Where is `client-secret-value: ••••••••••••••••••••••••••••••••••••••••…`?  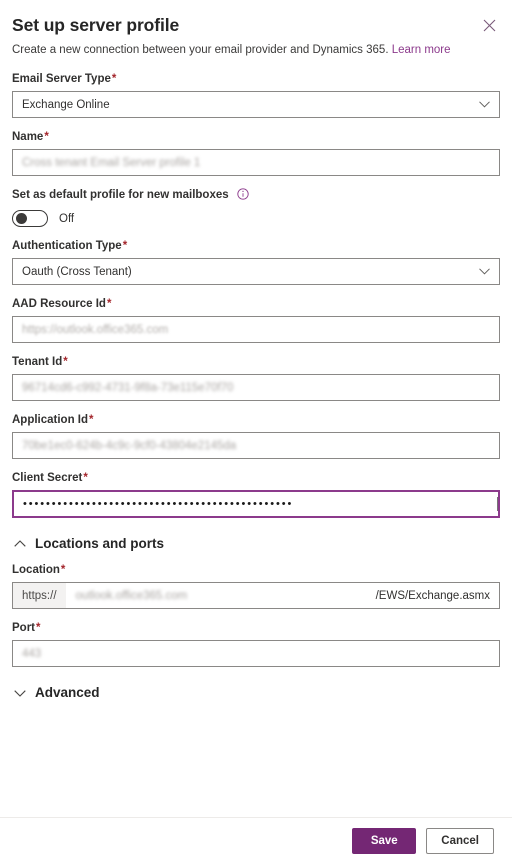
client-secret-value: ••••••••••••••••••••••••••••••••••••••••… is located at coordinates (158, 504).